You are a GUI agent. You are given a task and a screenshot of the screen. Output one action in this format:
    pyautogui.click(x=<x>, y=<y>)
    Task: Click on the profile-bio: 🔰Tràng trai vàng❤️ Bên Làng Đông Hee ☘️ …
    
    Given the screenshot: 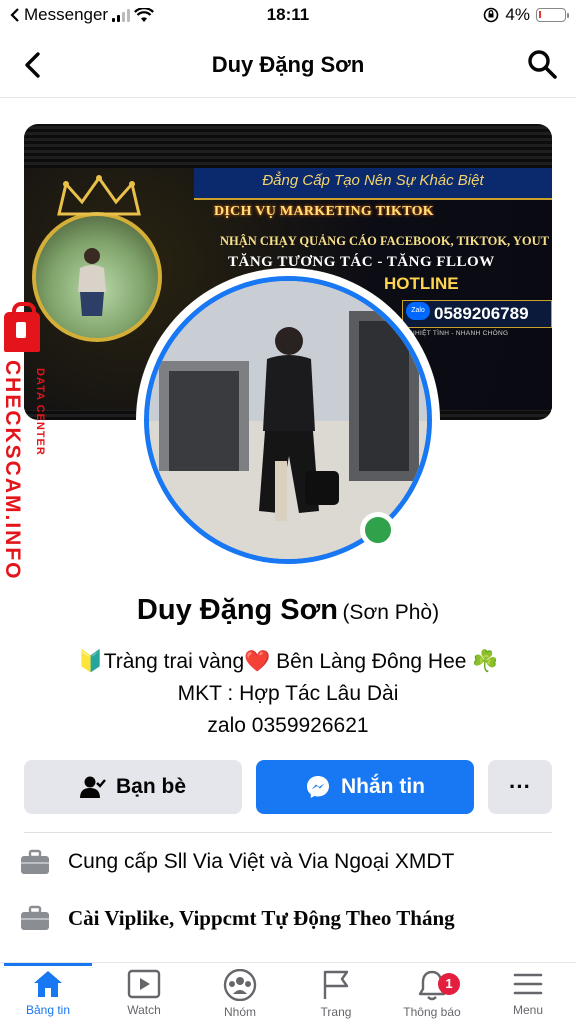 What is the action you would take?
    pyautogui.click(x=288, y=694)
    